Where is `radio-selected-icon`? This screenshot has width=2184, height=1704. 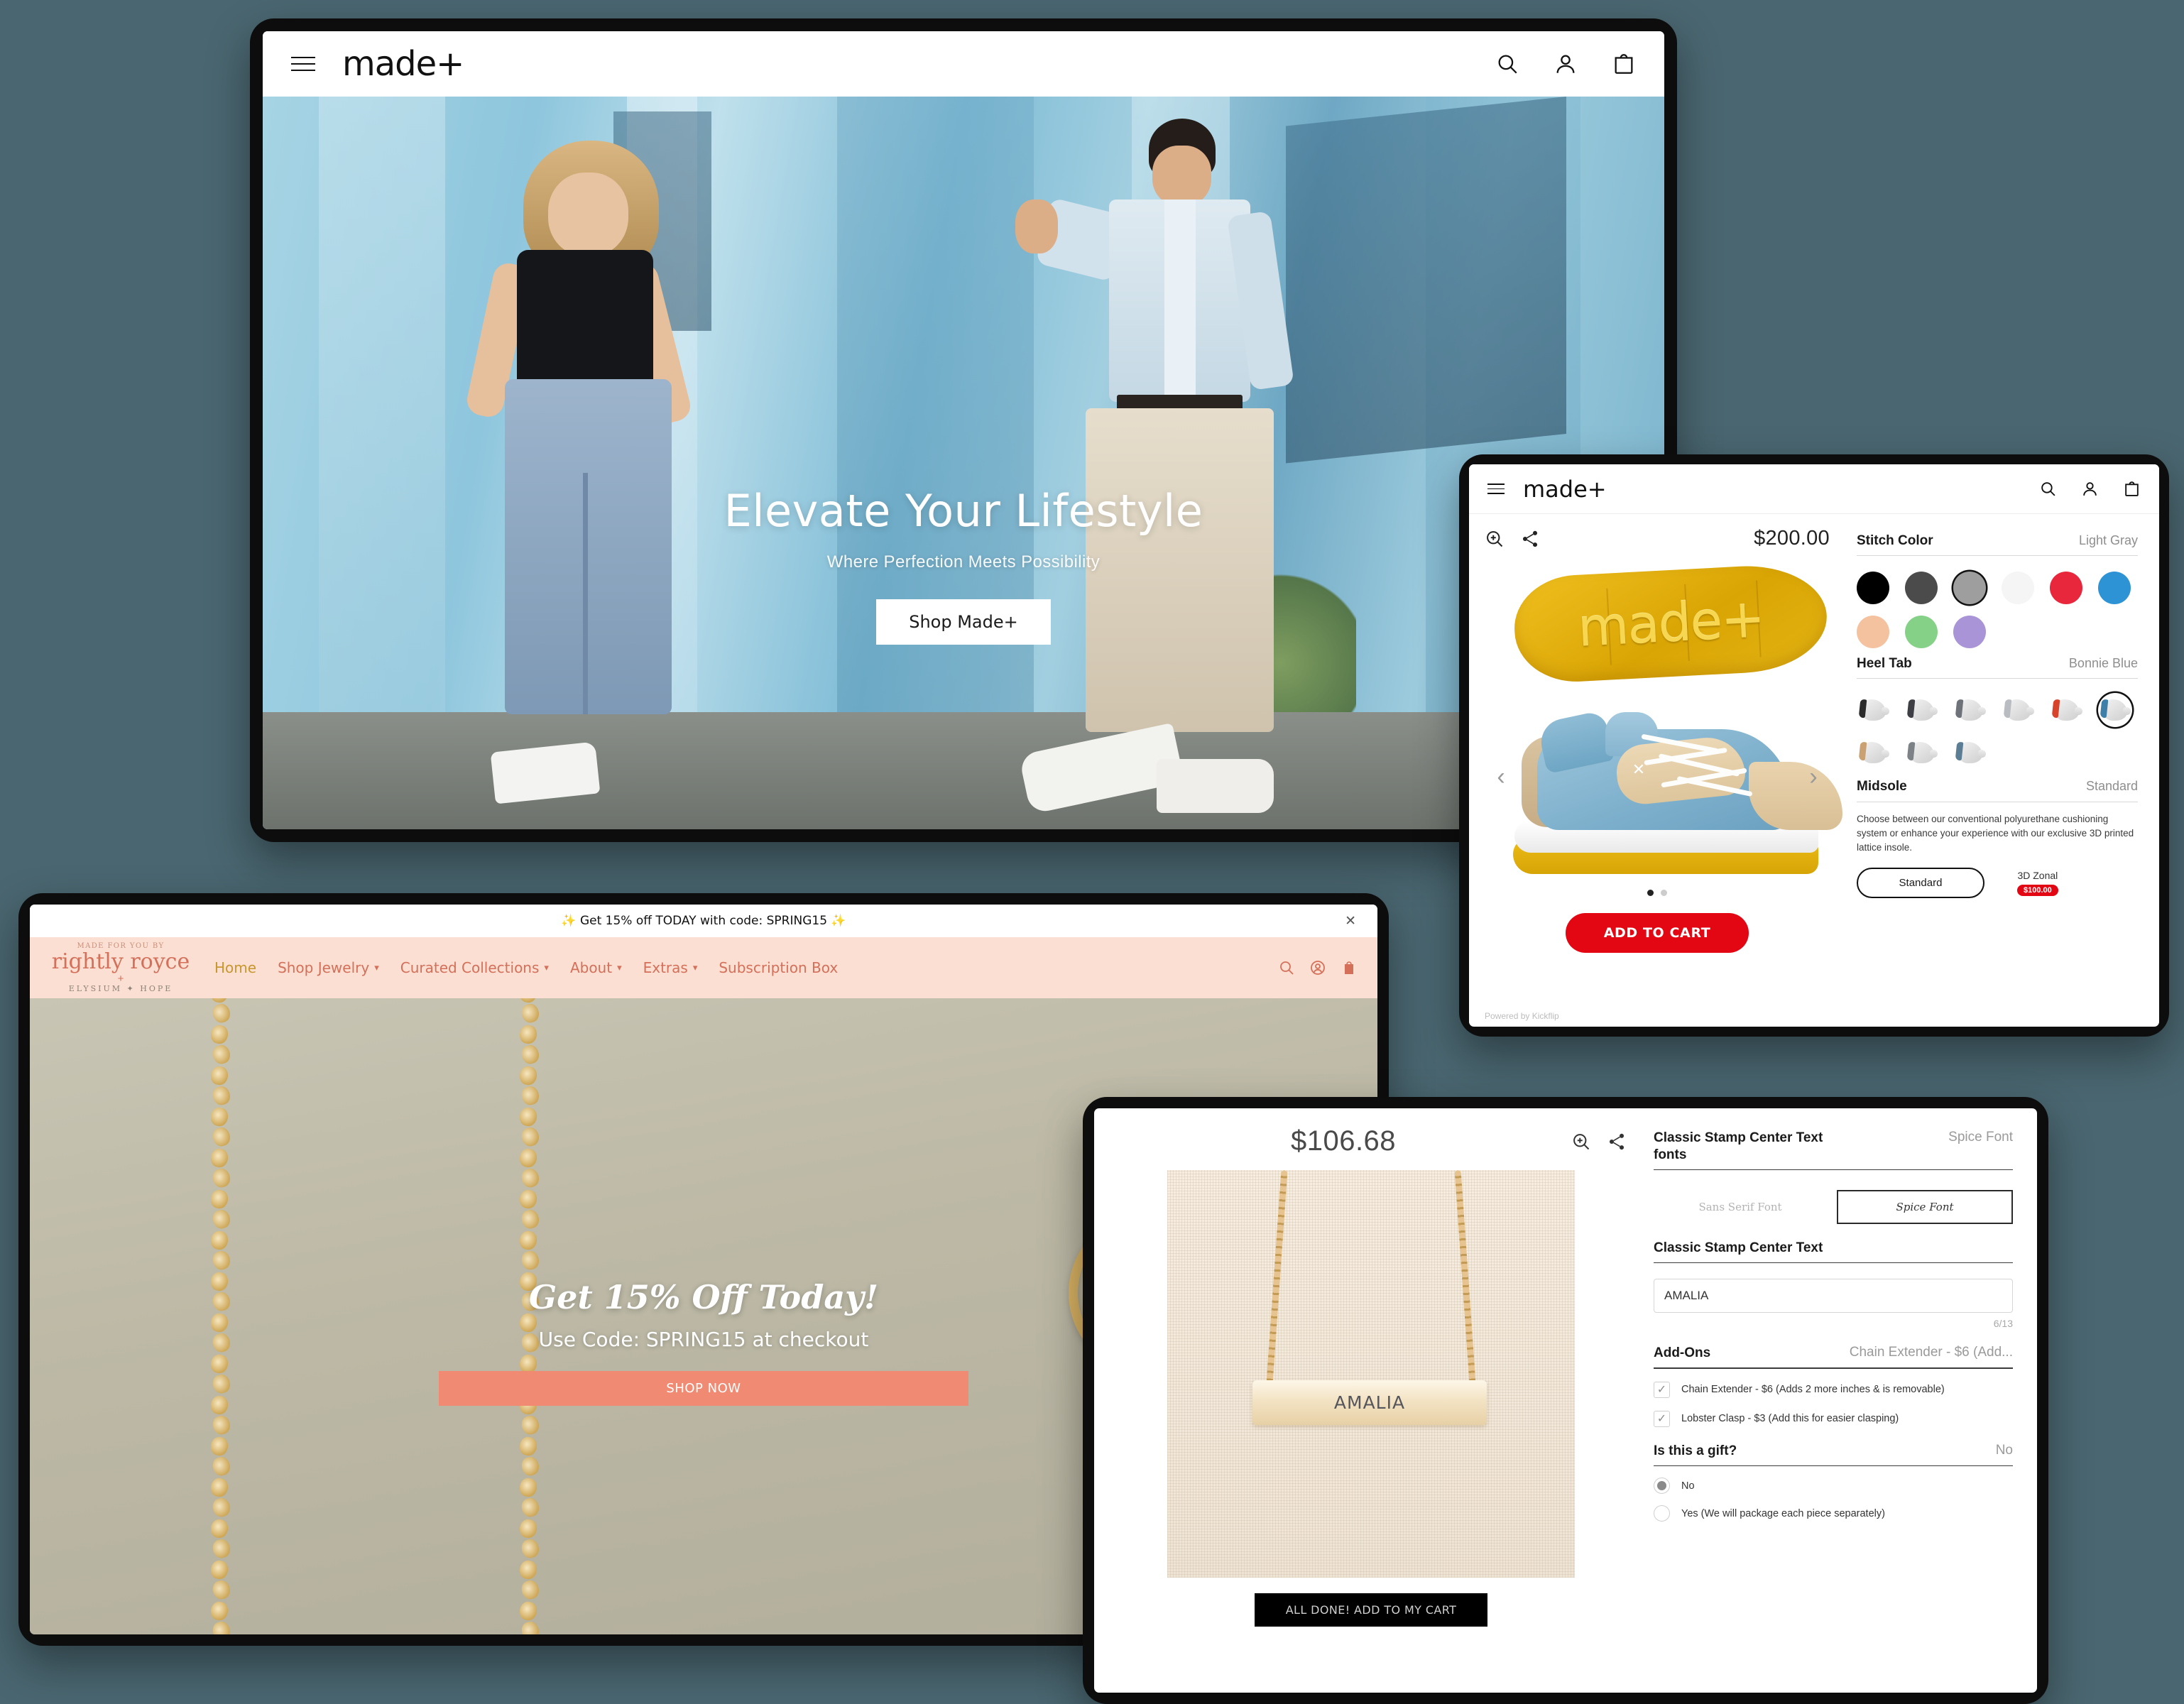 radio-selected-icon is located at coordinates (1662, 1486).